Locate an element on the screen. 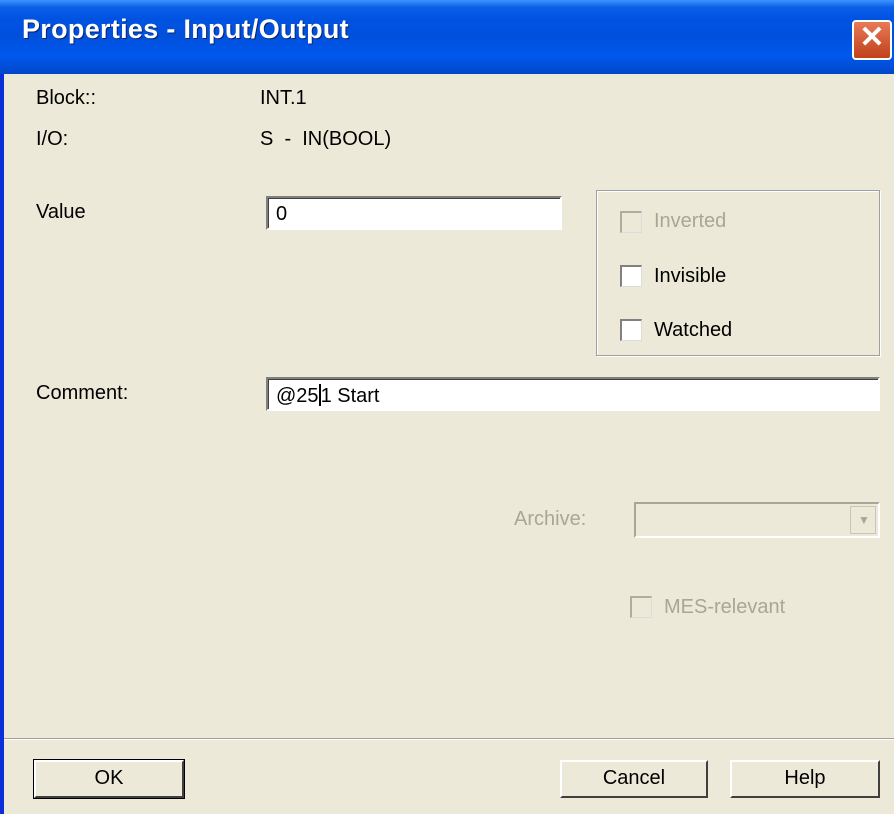 The width and height of the screenshot is (894, 814). archive-dropdown-button: ▼ is located at coordinates (863, 520).